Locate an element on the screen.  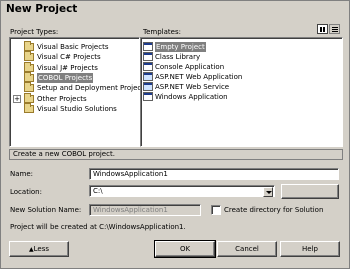
web-application-icon is located at coordinates (148, 76).